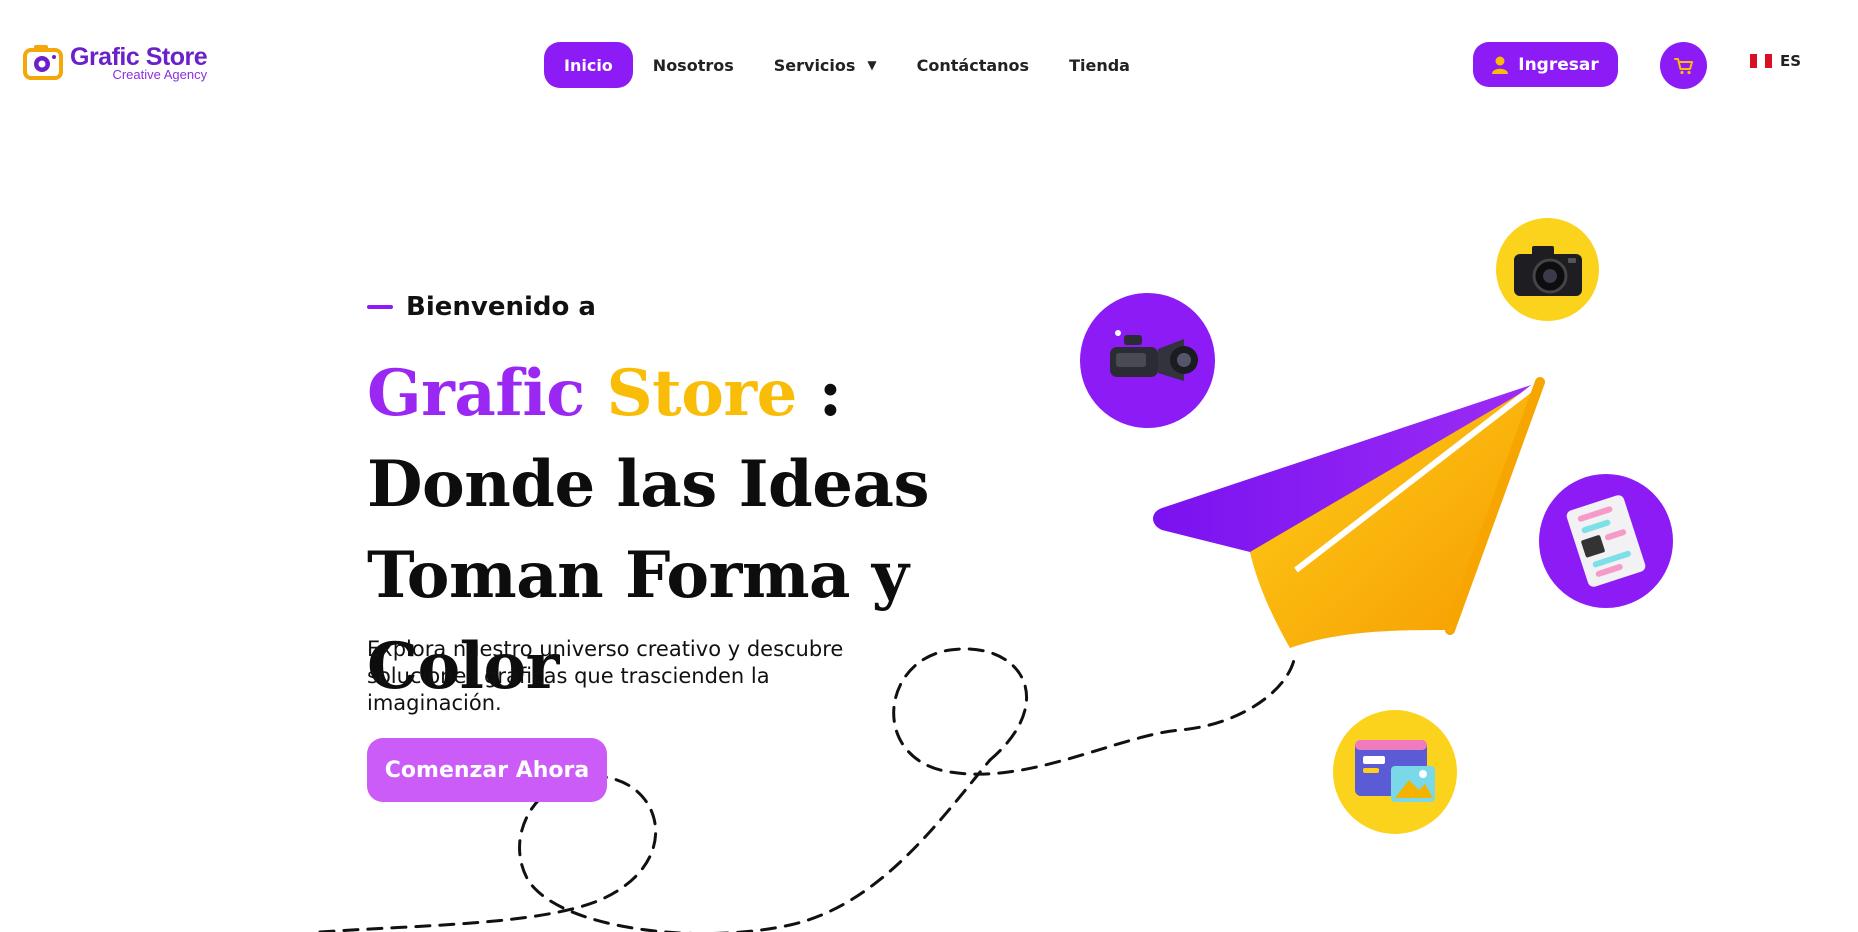  I want to click on nav-item-servicios: Servicios ▼, so click(825, 65).